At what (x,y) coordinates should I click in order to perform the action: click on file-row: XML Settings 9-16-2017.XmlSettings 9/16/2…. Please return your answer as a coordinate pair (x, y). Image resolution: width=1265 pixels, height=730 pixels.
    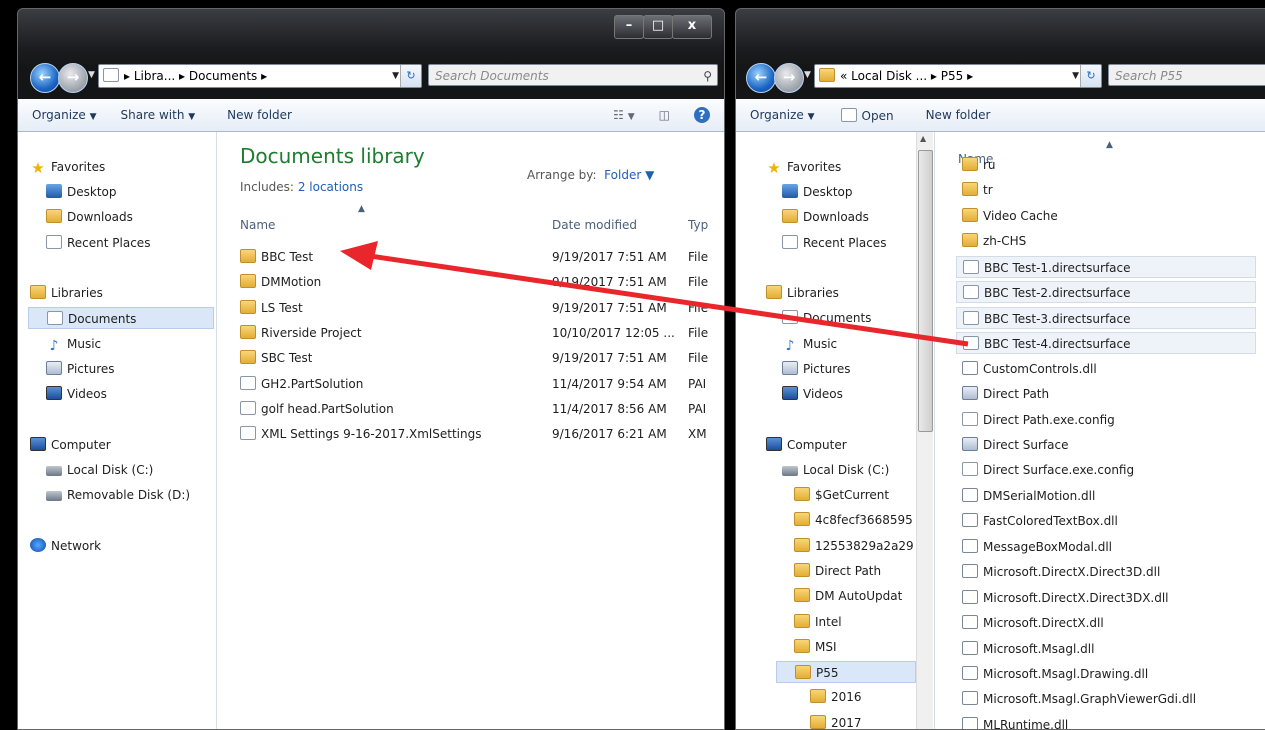
    Looking at the image, I should click on (475, 434).